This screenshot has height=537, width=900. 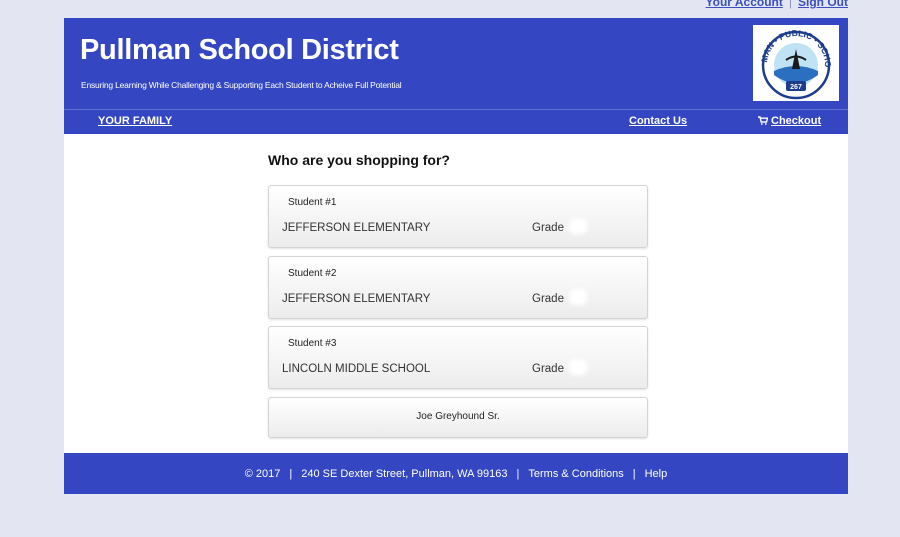 I want to click on student-label: Student #3, so click(x=312, y=343).